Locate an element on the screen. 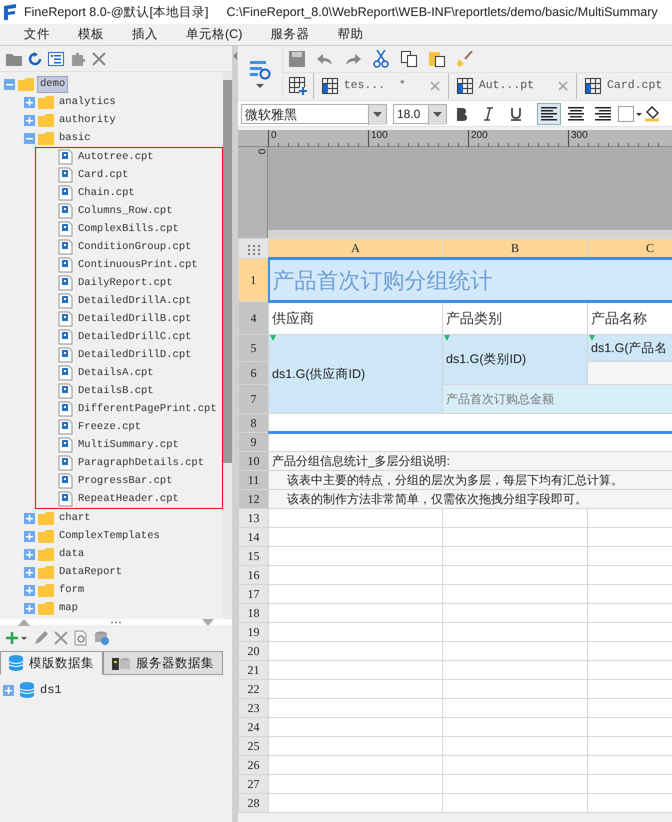 Image resolution: width=672 pixels, height=822 pixels. row-header: 20 is located at coordinates (253, 651).